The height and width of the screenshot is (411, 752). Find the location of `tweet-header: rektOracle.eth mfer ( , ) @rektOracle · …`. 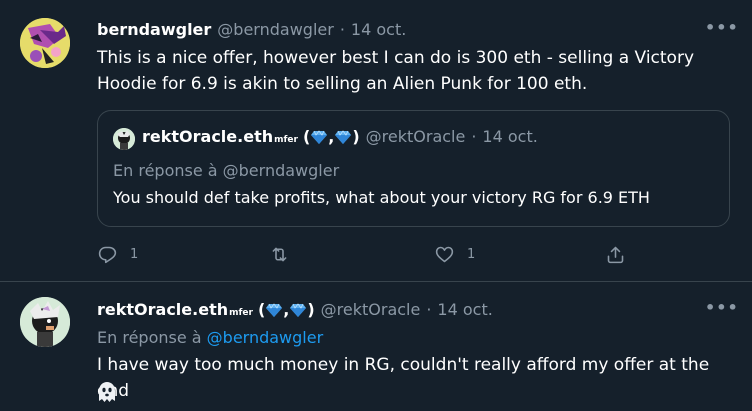

tweet-header: rektOracle.eth mfer ( , ) @rektOracle · … is located at coordinates (295, 309).